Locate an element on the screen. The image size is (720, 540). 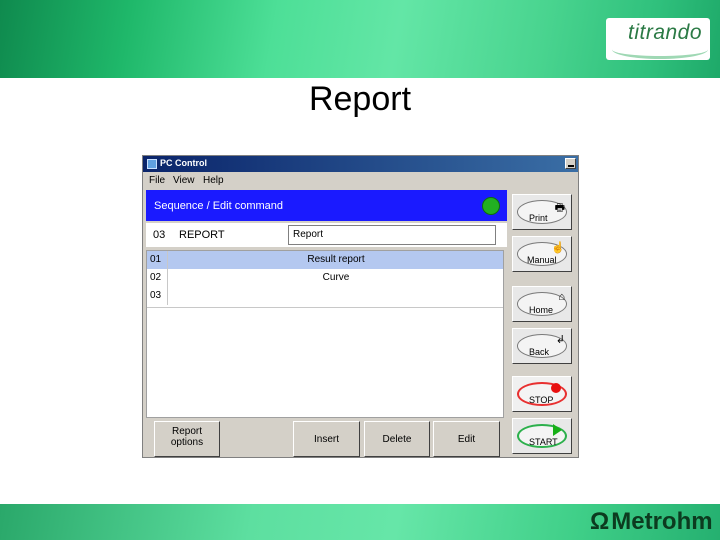
delete-button: Delete is located at coordinates (397, 439).